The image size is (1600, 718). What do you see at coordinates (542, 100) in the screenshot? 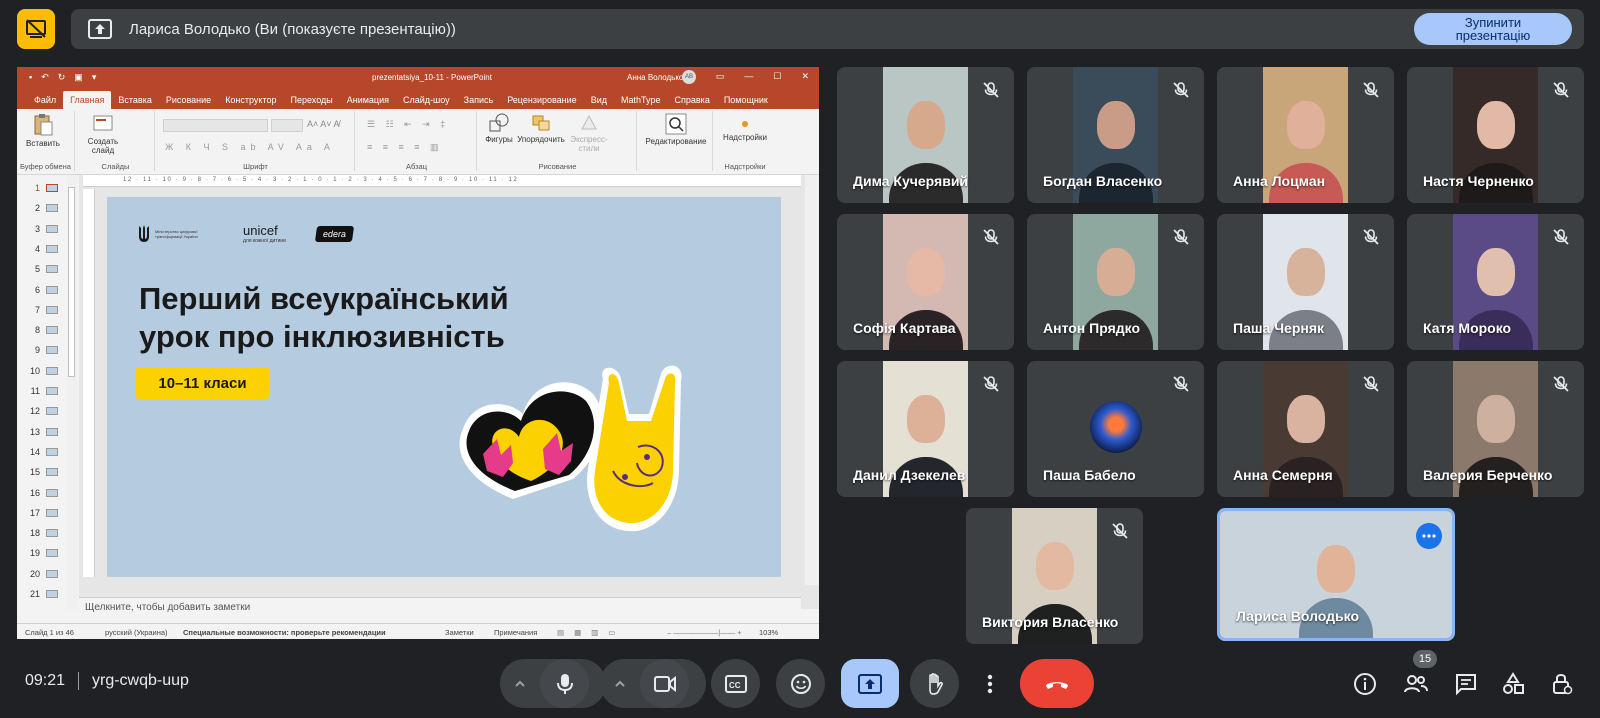
I see `ribbon-tab: Рецензирование` at bounding box center [542, 100].